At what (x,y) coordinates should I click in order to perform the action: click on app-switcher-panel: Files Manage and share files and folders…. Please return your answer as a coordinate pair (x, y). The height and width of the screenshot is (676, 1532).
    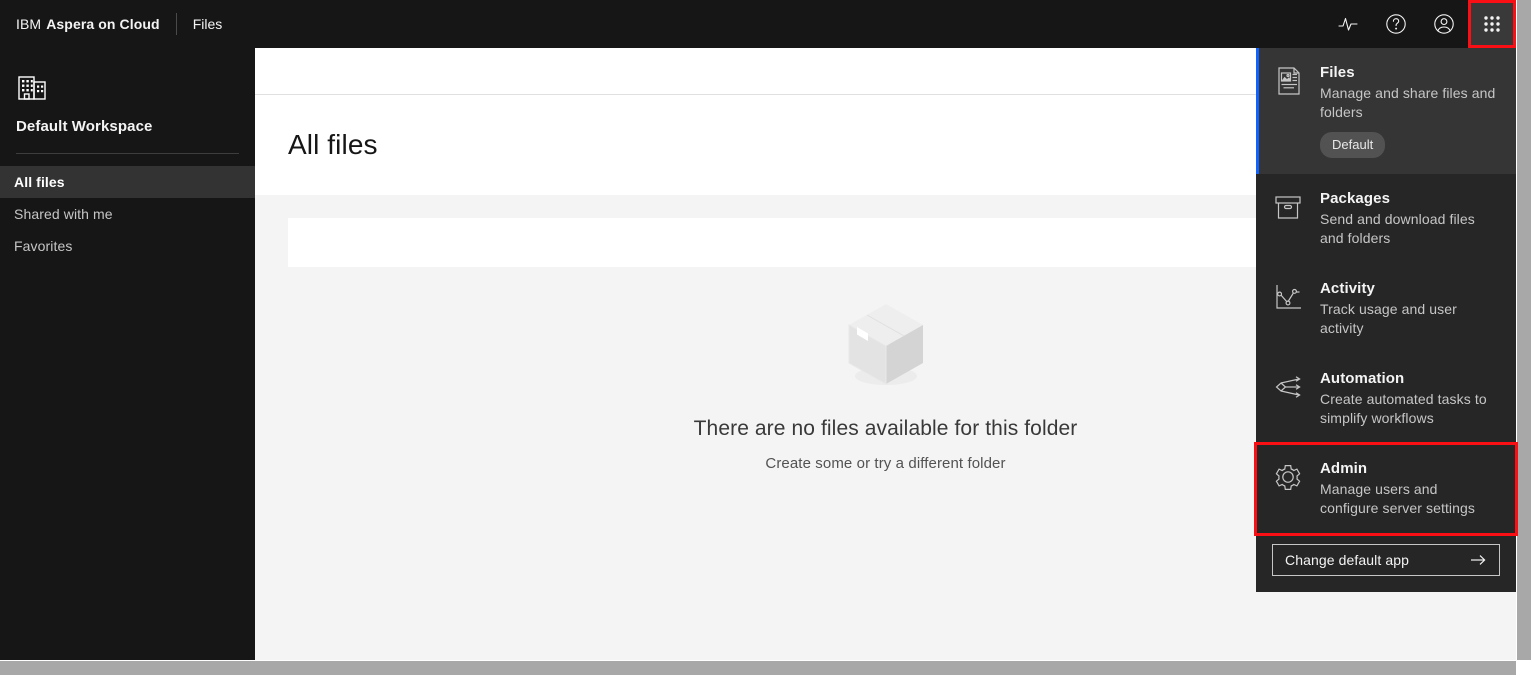
    Looking at the image, I should click on (1386, 320).